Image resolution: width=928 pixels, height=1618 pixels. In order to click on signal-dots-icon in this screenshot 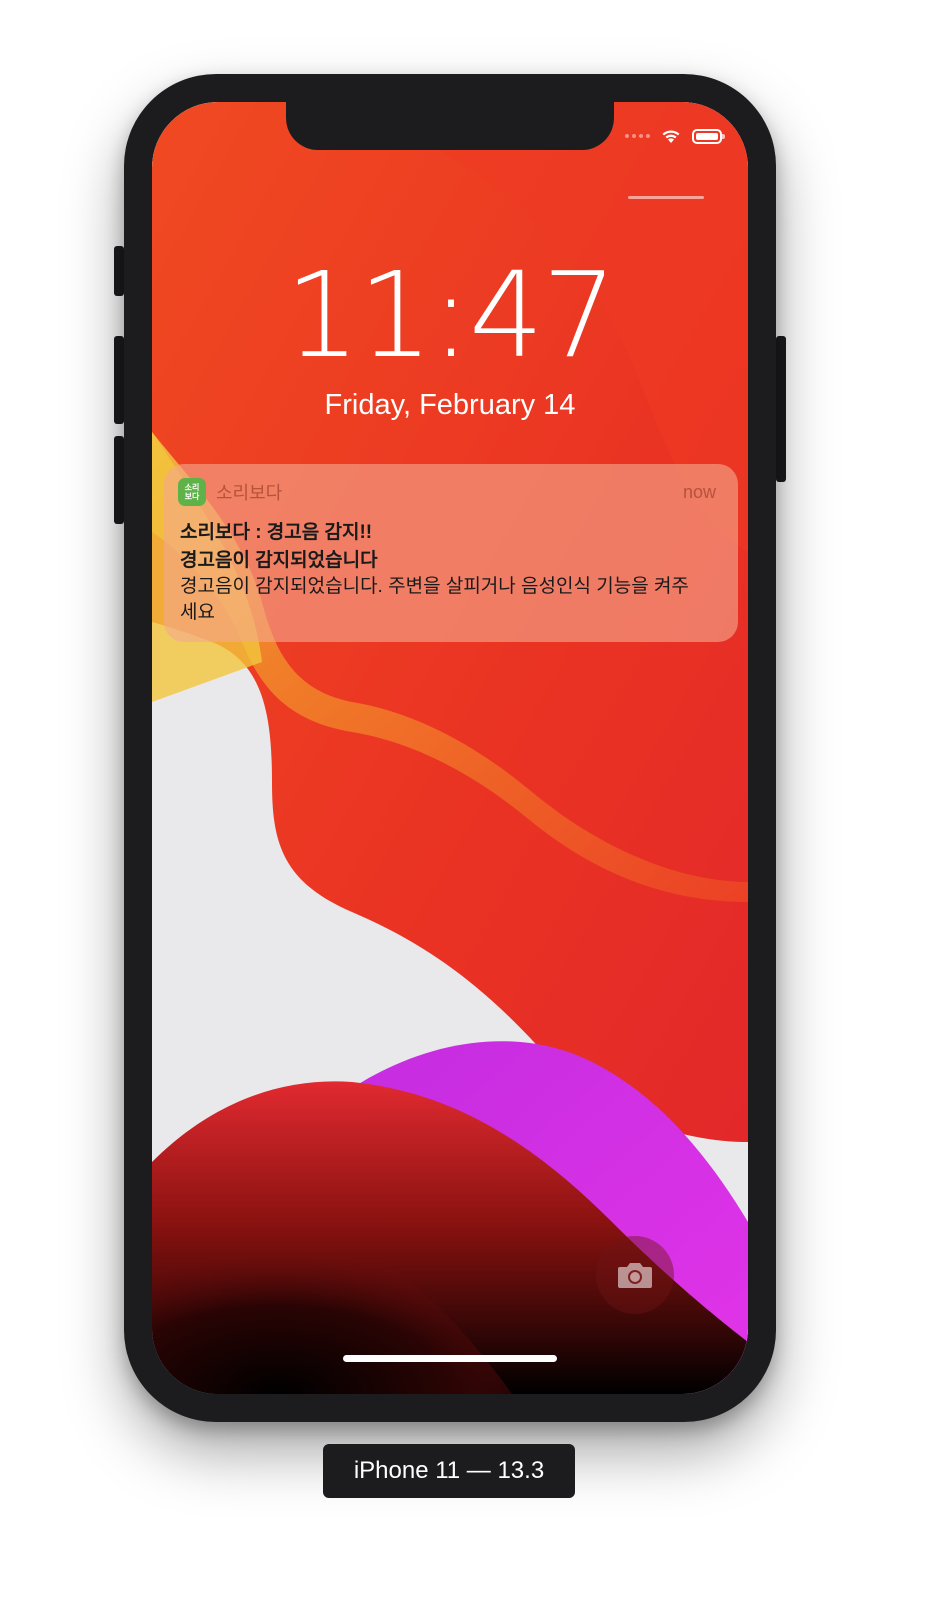, I will do `click(637, 136)`.